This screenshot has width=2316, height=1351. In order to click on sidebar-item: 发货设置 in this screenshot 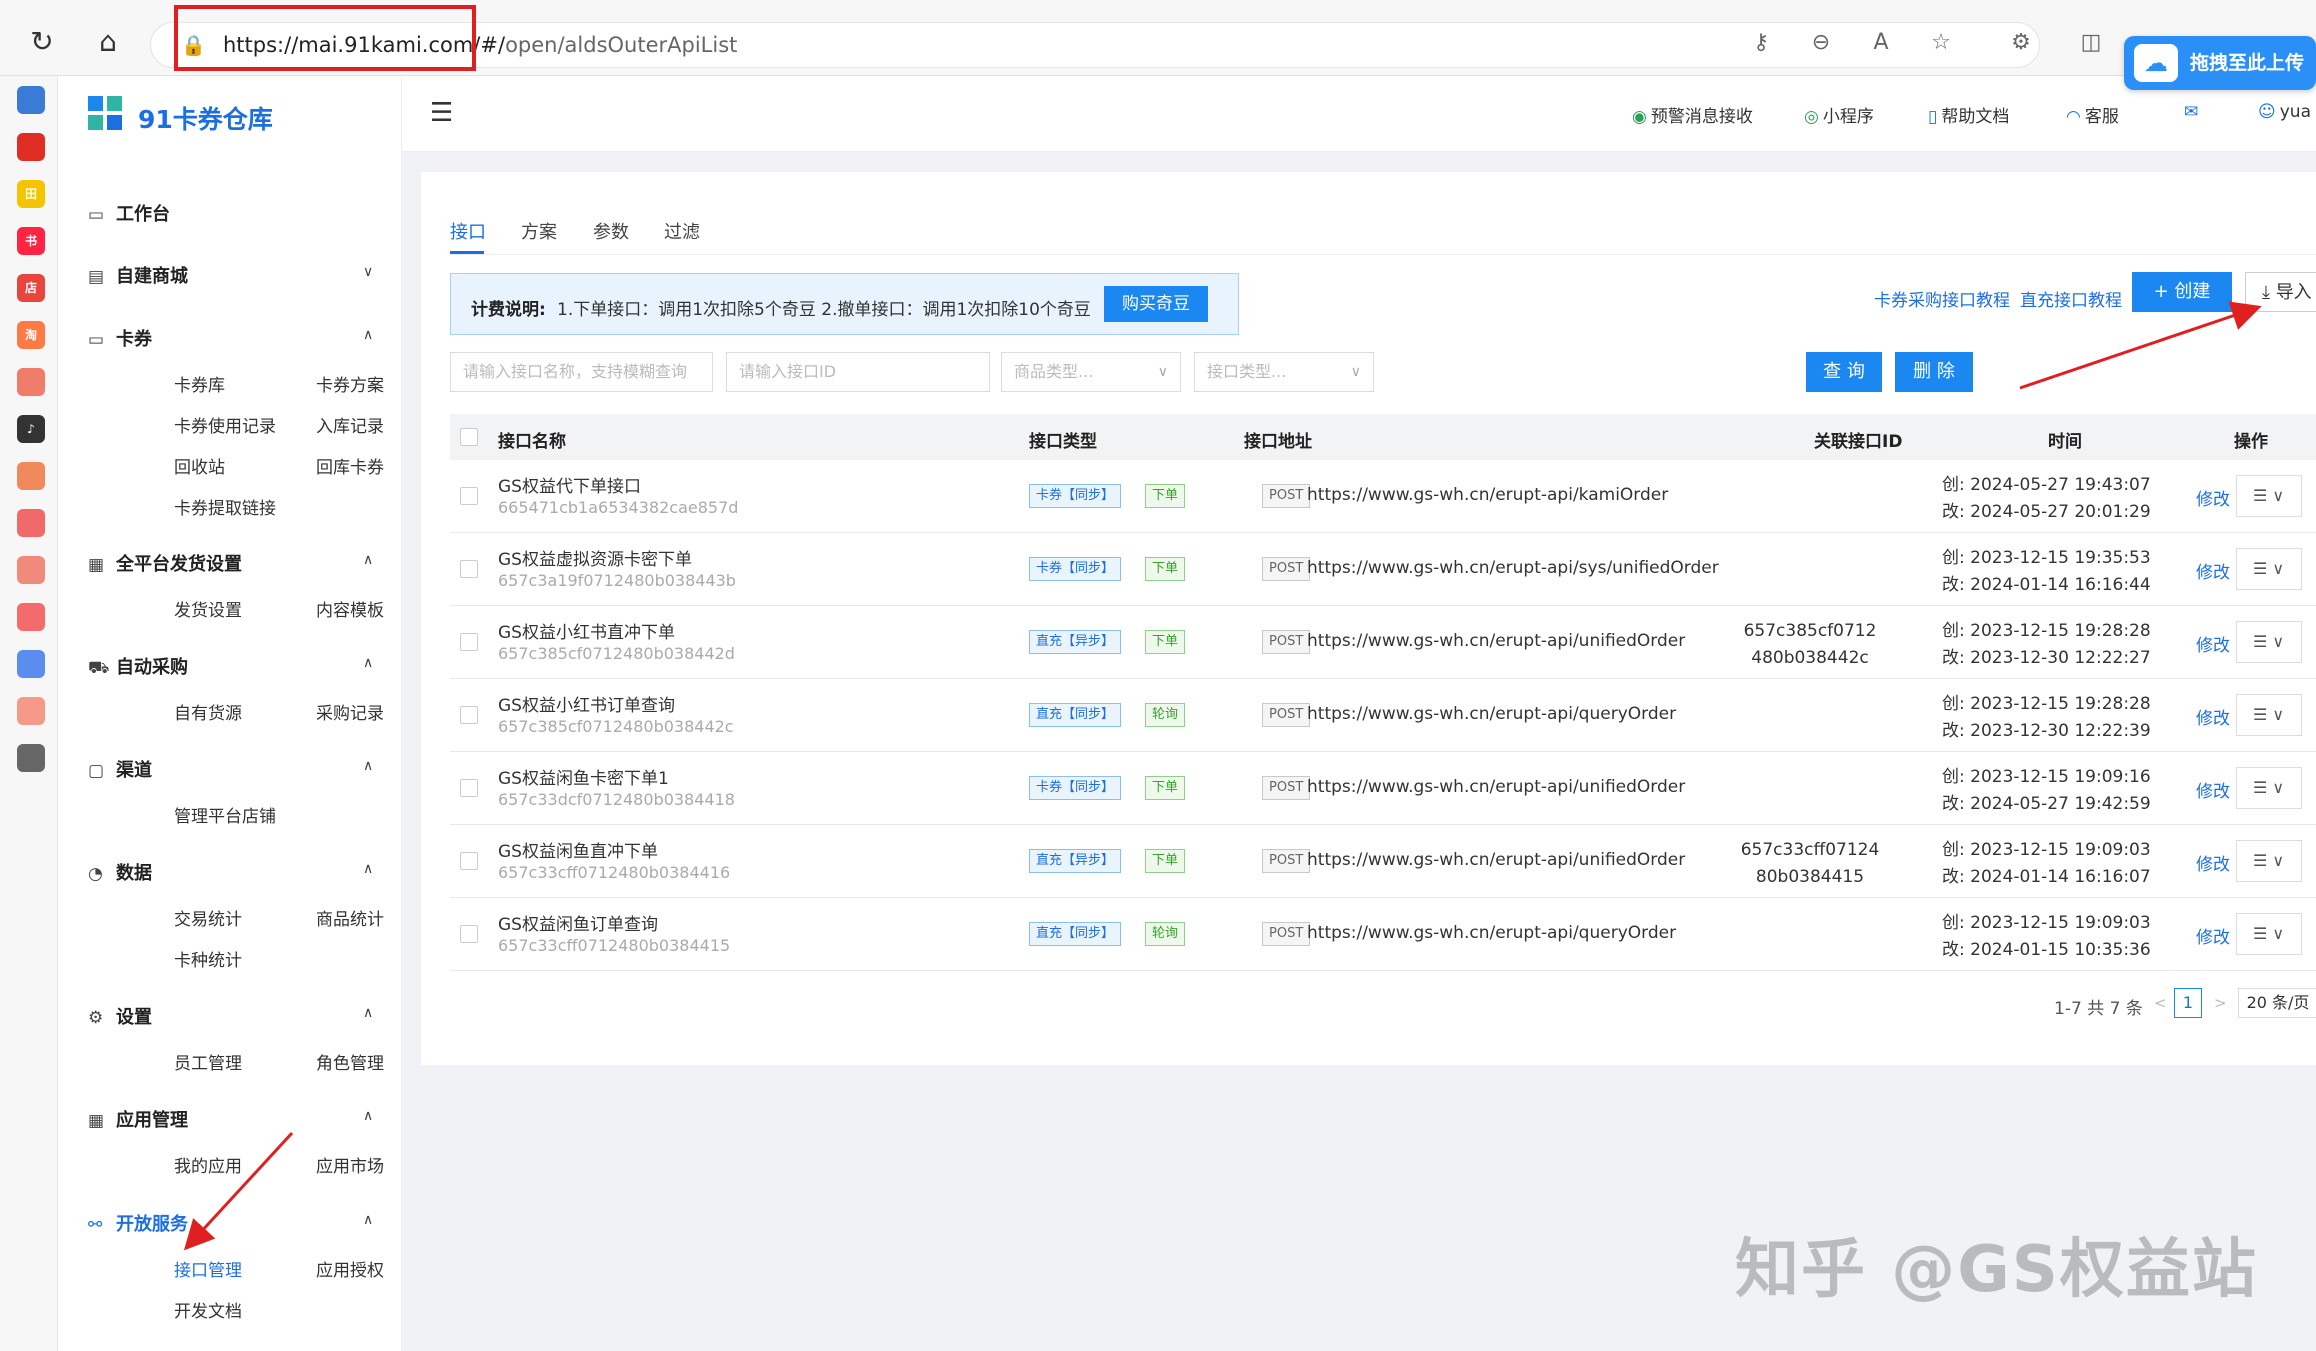, I will do `click(208, 608)`.